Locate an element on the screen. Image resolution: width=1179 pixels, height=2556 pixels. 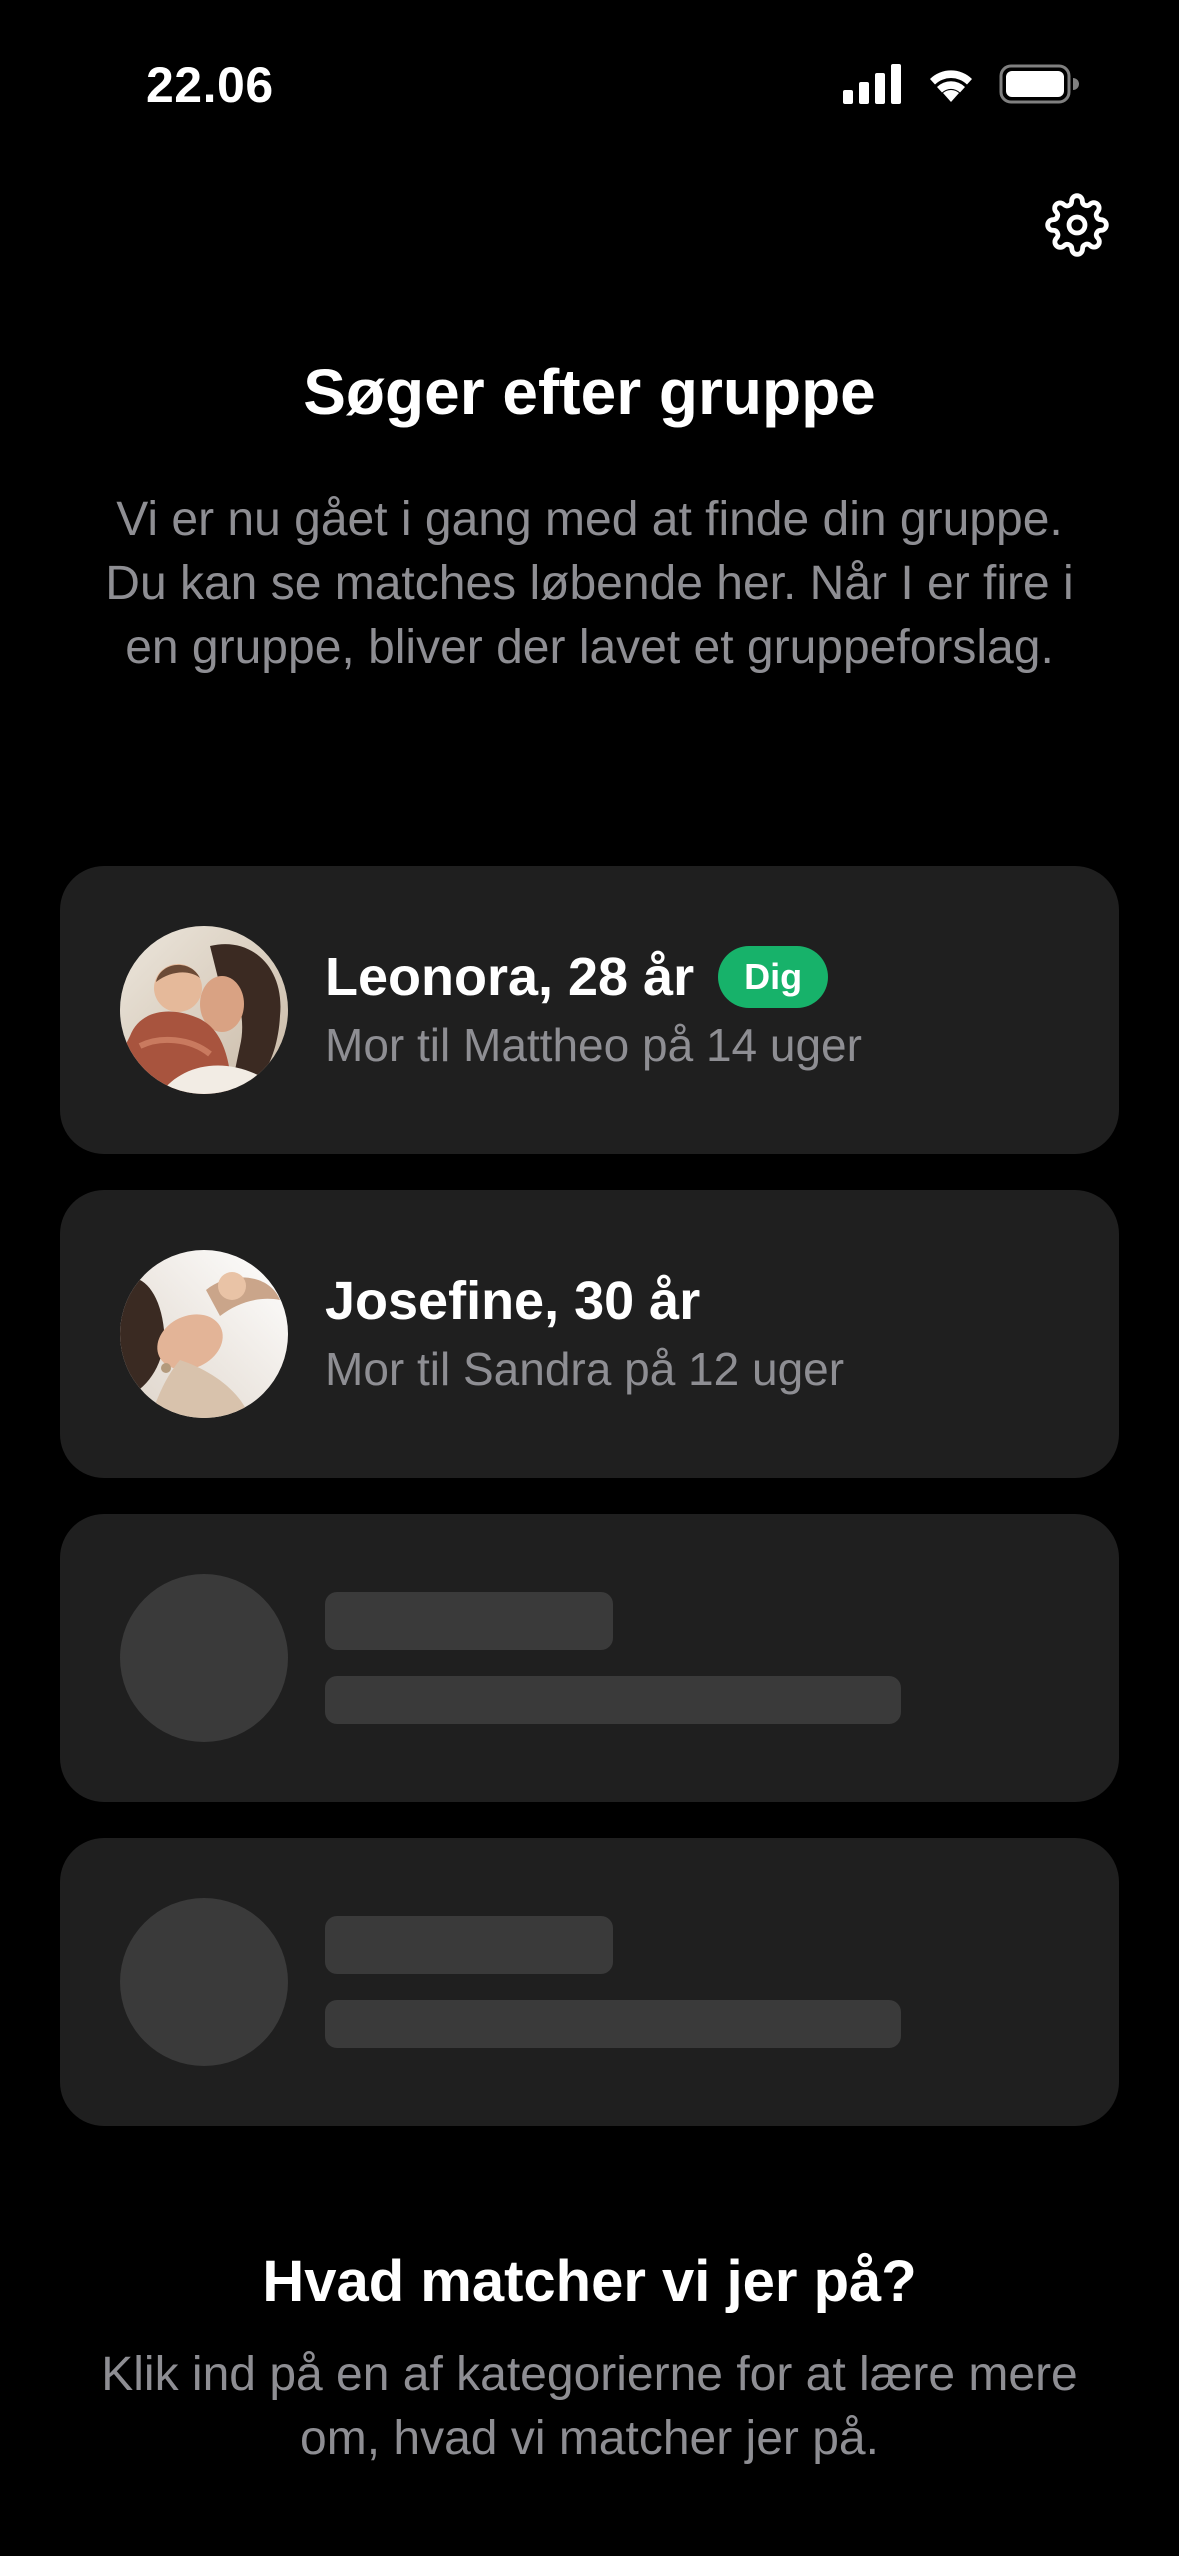
settings-button is located at coordinates (1077, 227).